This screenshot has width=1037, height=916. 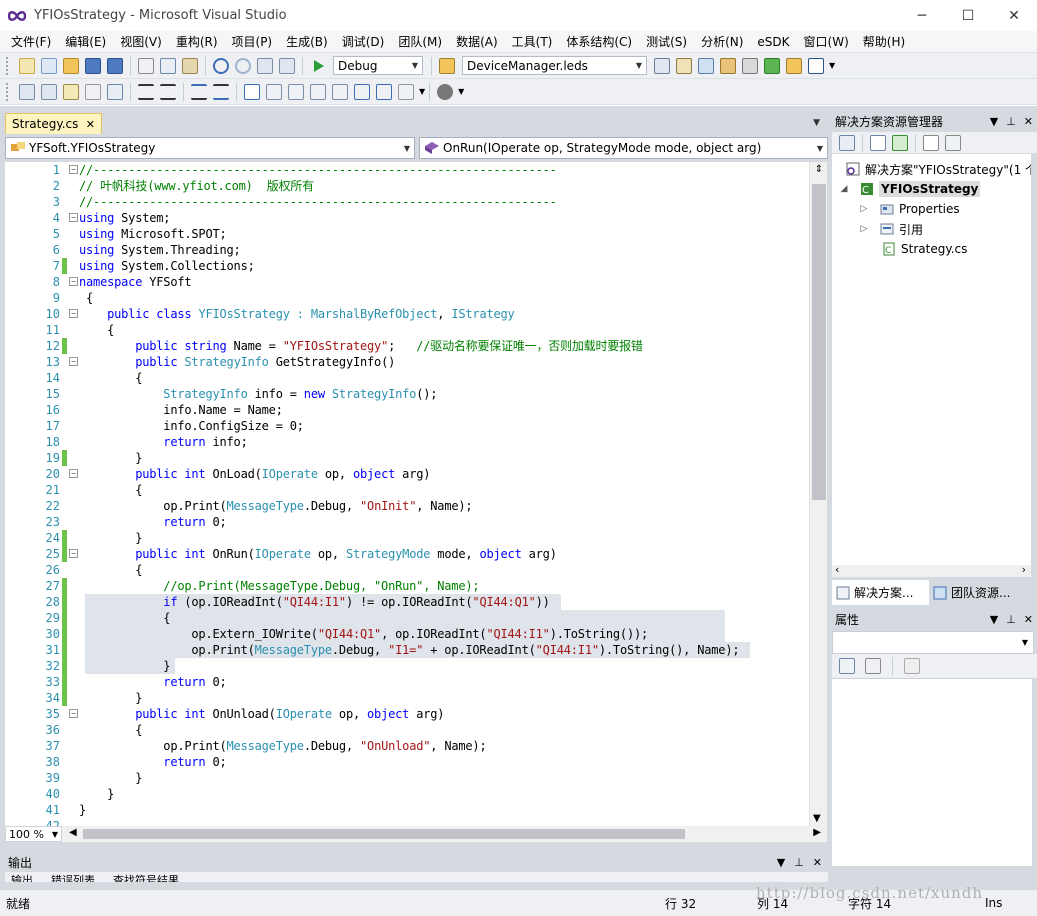 I want to click on scroll-right-icon: ›, so click(x=1024, y=569).